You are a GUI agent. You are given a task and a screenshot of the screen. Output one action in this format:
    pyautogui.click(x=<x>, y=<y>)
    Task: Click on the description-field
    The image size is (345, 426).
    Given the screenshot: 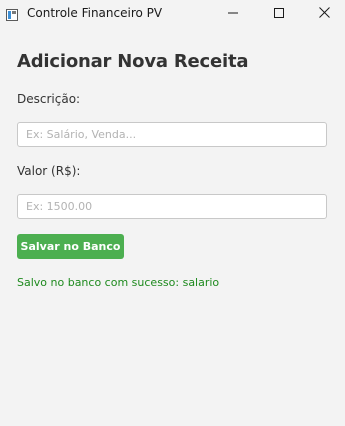 What is the action you would take?
    pyautogui.click(x=172, y=134)
    